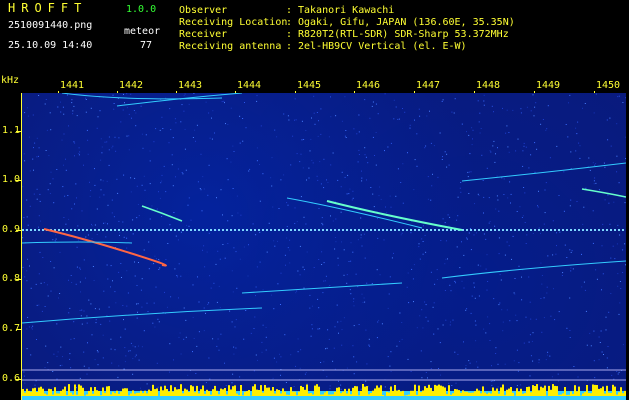 This screenshot has width=629, height=400. What do you see at coordinates (346, 10) in the screenshot?
I see `observer-value: Takanori Kawachi` at bounding box center [346, 10].